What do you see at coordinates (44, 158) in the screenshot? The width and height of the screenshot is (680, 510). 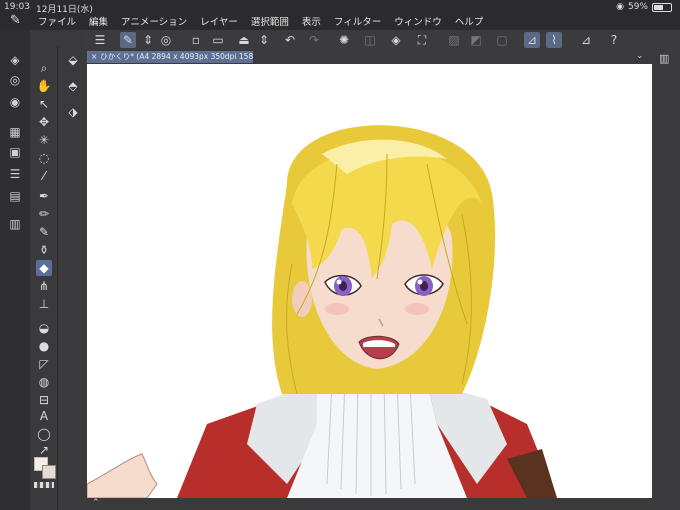 I see `lasso-icon: ◌` at bounding box center [44, 158].